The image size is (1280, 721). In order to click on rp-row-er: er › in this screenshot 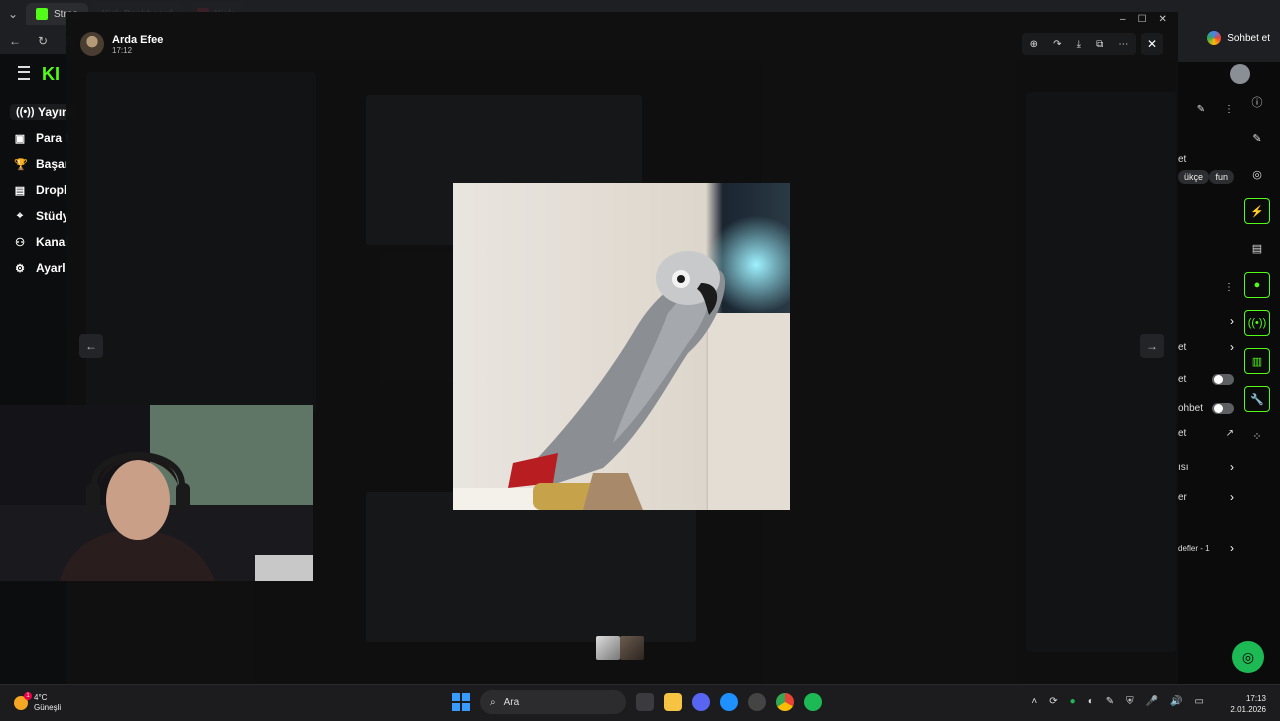, I will do `click(1206, 497)`.